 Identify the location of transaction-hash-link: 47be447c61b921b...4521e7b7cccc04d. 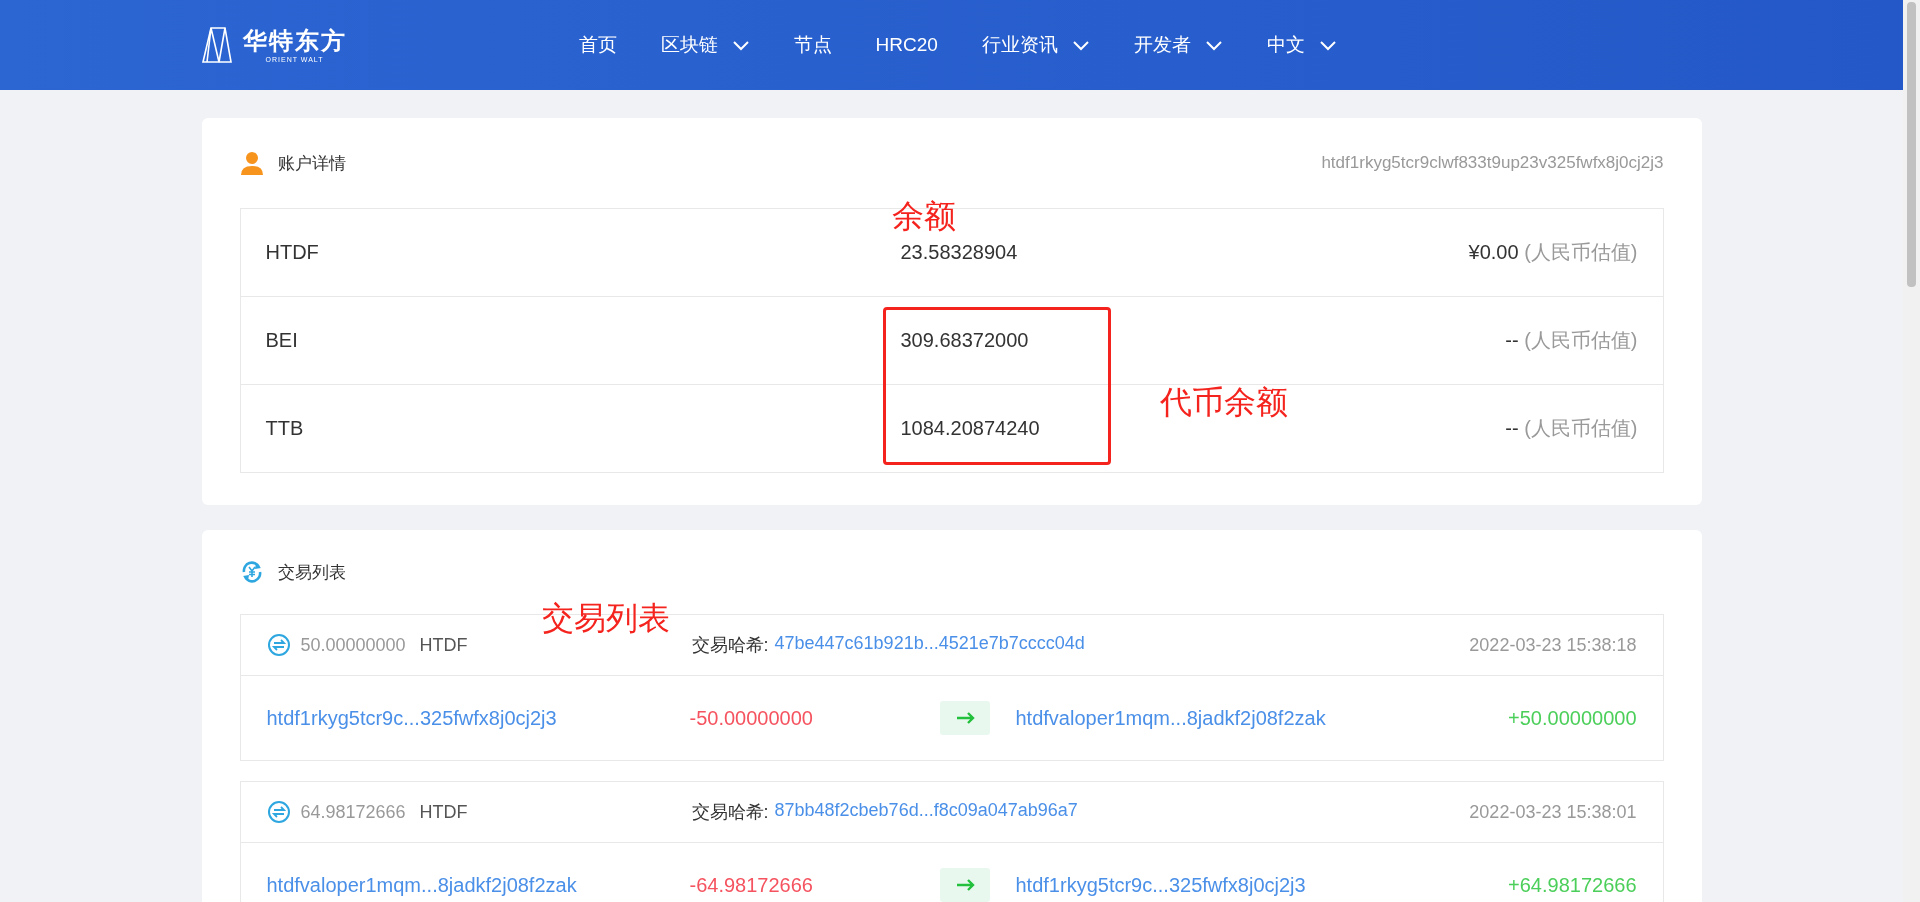
(929, 645).